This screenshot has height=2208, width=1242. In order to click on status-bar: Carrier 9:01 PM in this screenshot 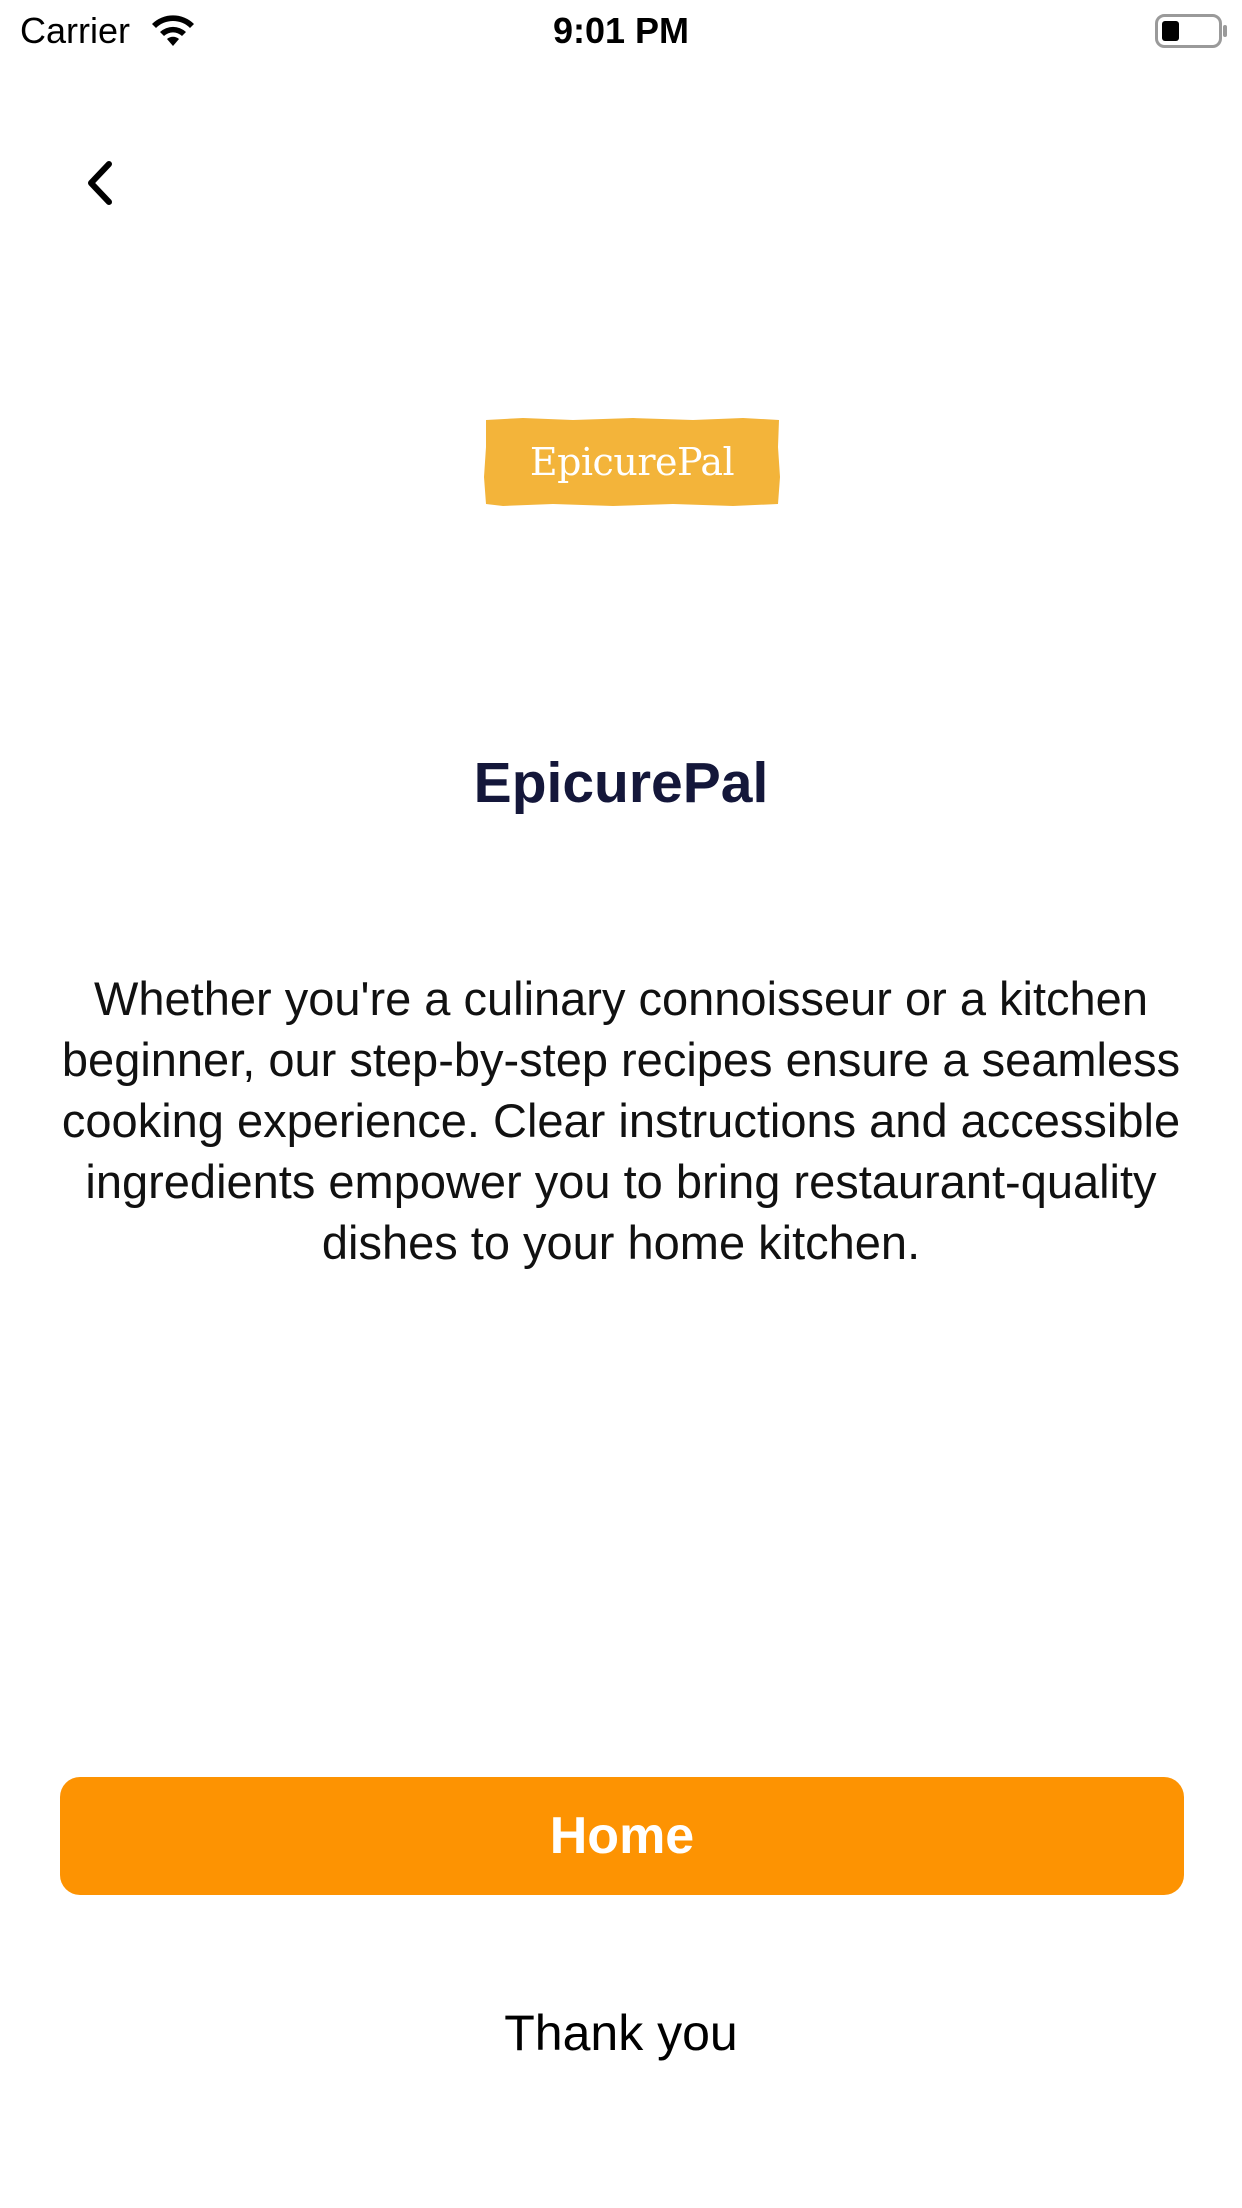, I will do `click(621, 31)`.